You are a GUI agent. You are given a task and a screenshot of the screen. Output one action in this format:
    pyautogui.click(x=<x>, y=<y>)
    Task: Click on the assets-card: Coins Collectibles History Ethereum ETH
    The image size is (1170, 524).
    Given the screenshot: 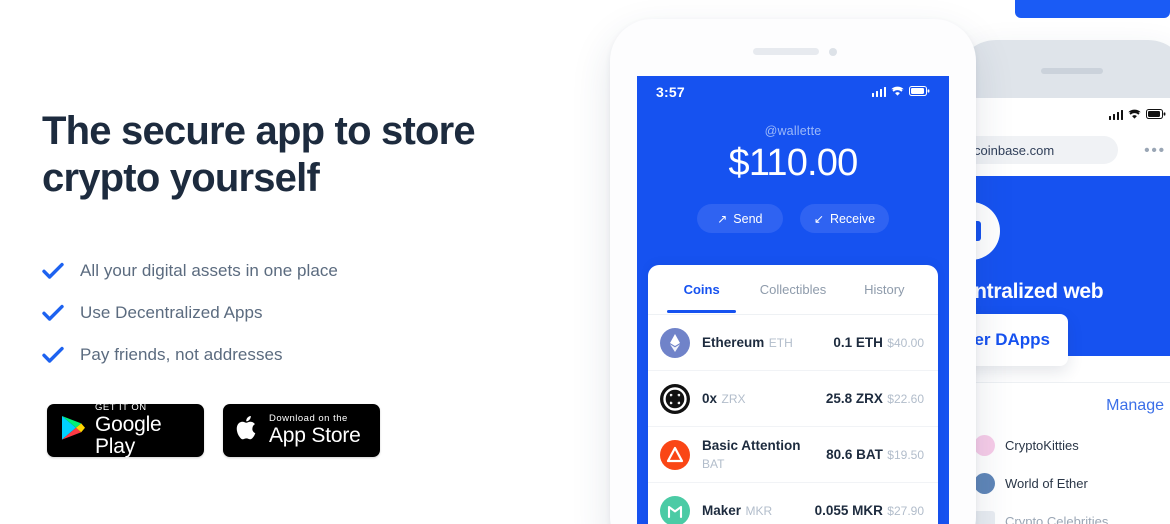 What is the action you would take?
    pyautogui.click(x=793, y=394)
    